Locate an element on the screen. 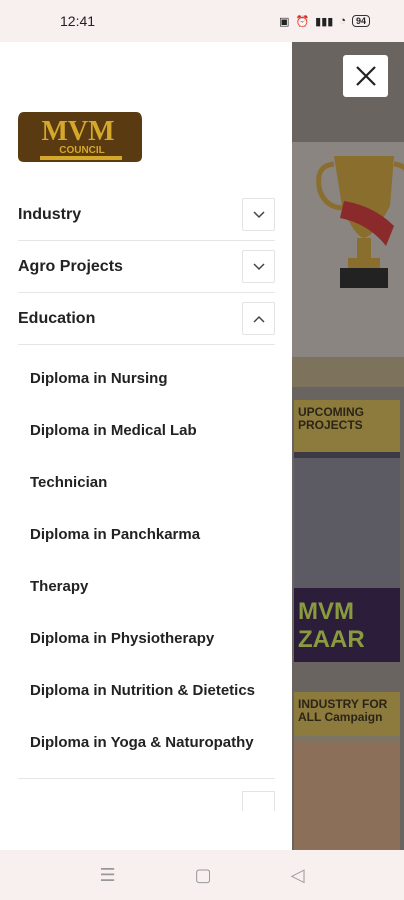 The image size is (404, 900). promo-brand: MVM ZAAR is located at coordinates (347, 625).